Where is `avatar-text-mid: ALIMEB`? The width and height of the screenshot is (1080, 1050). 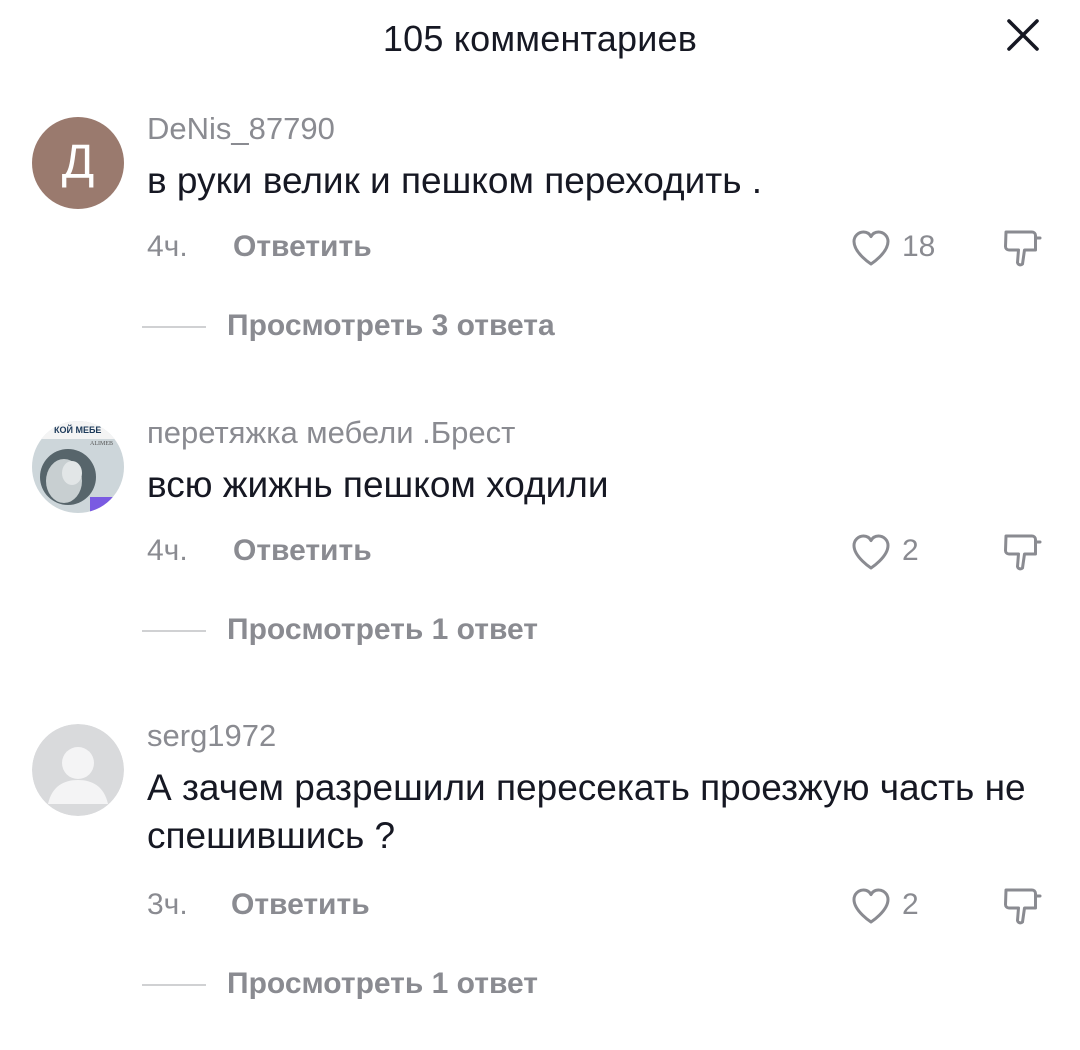 avatar-text-mid: ALIMEB is located at coordinates (101, 444).